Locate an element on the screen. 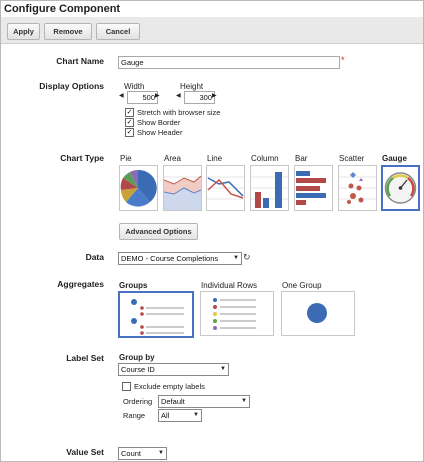 The image size is (424, 462). advanced-options-button: Advanced Options is located at coordinates (158, 231).